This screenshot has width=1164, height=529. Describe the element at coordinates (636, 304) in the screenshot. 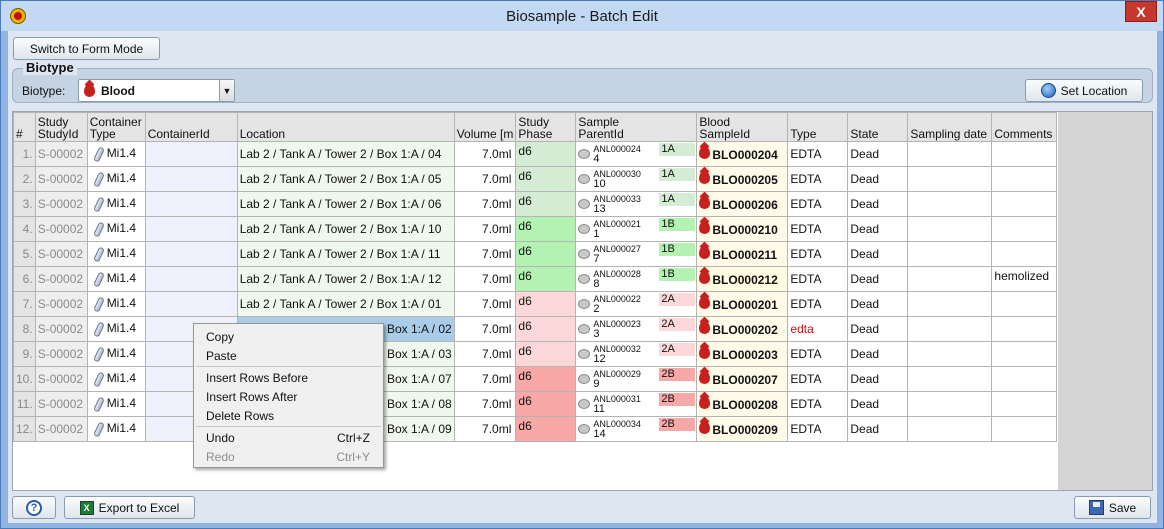

I see `parent-id-cell: ANL000022 2 2A` at that location.